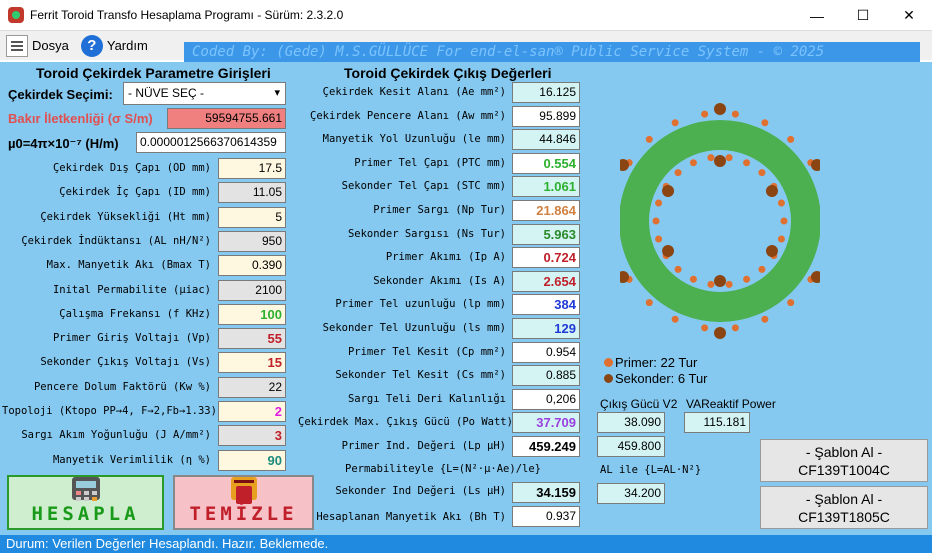 The width and height of the screenshot is (932, 553). What do you see at coordinates (252, 460) in the screenshot?
I see `input-row-field: 90` at bounding box center [252, 460].